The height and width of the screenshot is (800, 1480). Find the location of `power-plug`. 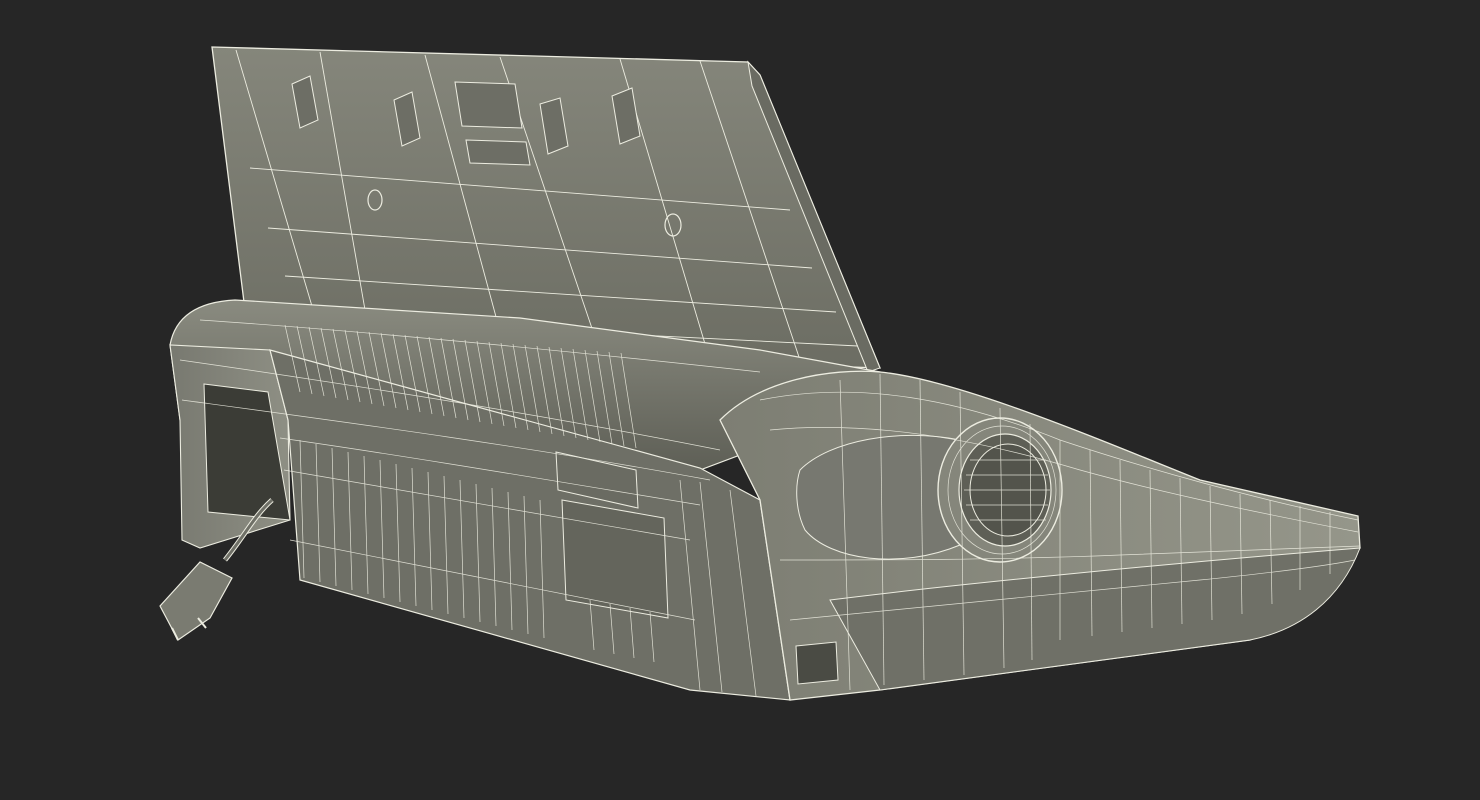

power-plug is located at coordinates (196, 601).